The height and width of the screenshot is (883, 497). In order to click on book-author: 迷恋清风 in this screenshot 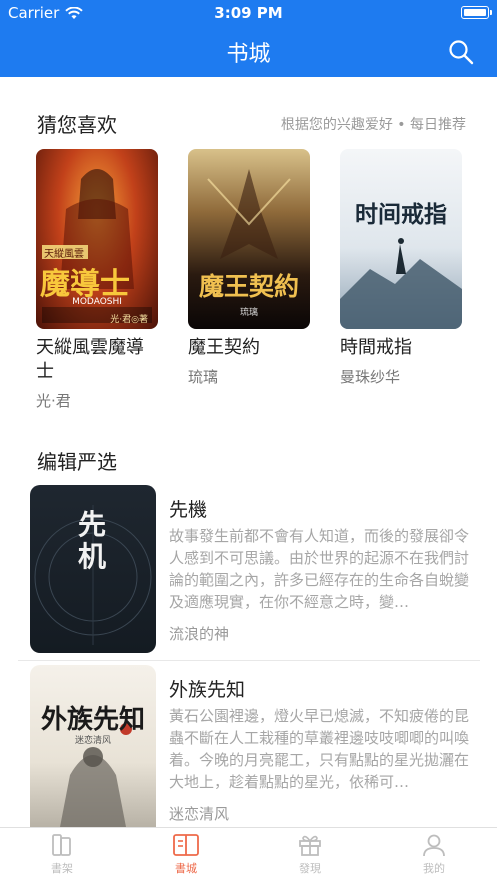, I will do `click(199, 814)`.